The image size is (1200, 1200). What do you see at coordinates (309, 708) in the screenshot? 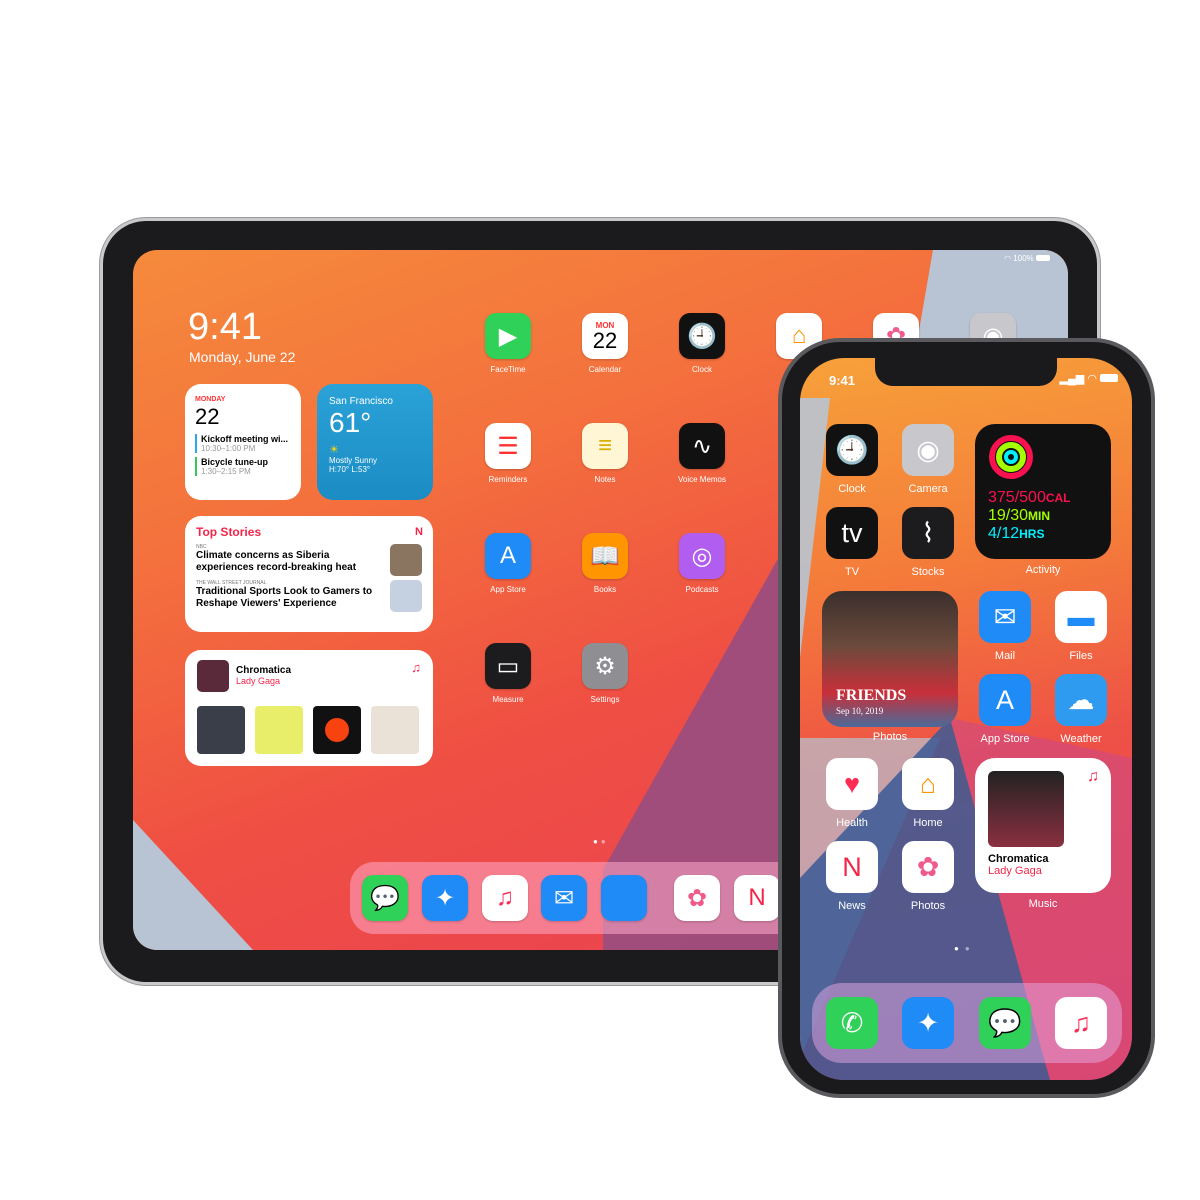
I see `music-widget: Chromatica Lady Gaga ♫` at bounding box center [309, 708].